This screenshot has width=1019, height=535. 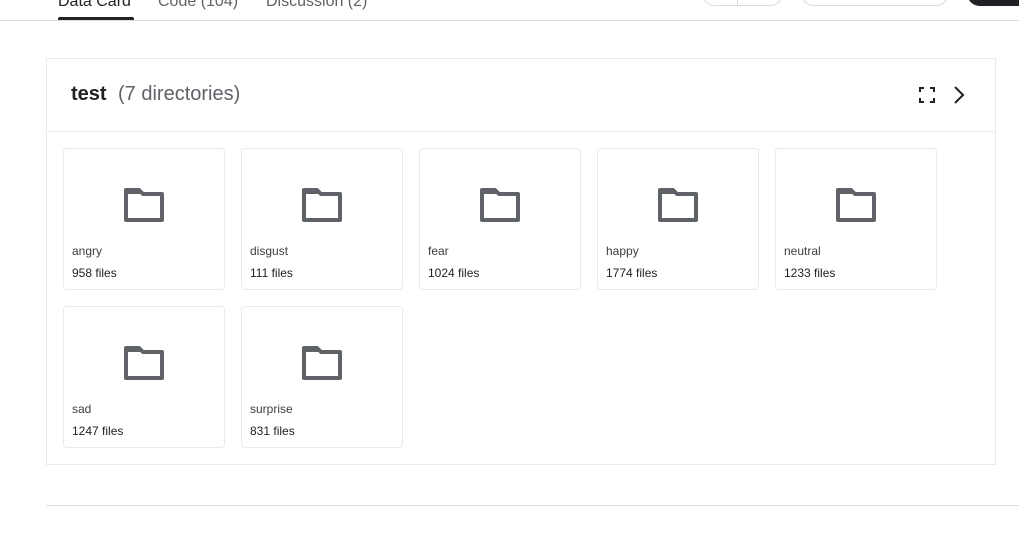 What do you see at coordinates (438, 251) in the screenshot?
I see `folder-name: fear` at bounding box center [438, 251].